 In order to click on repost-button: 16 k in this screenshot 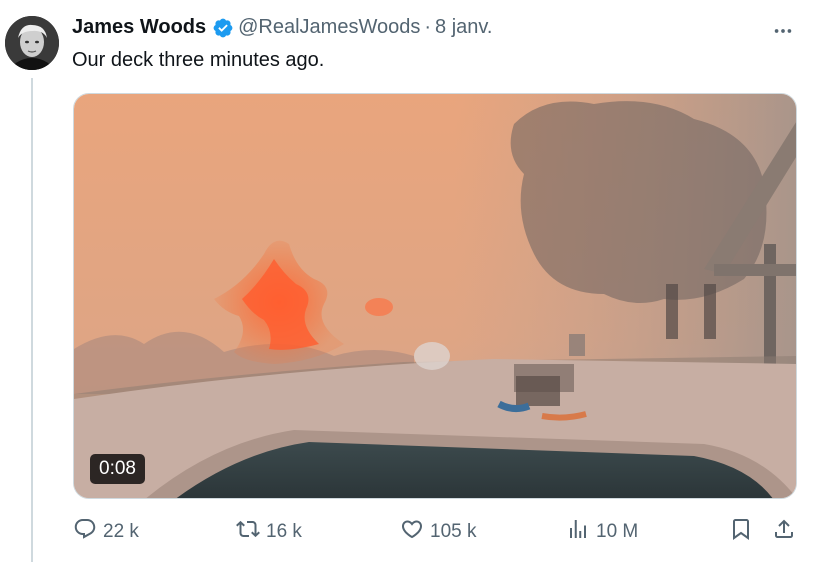, I will do `click(269, 532)`.